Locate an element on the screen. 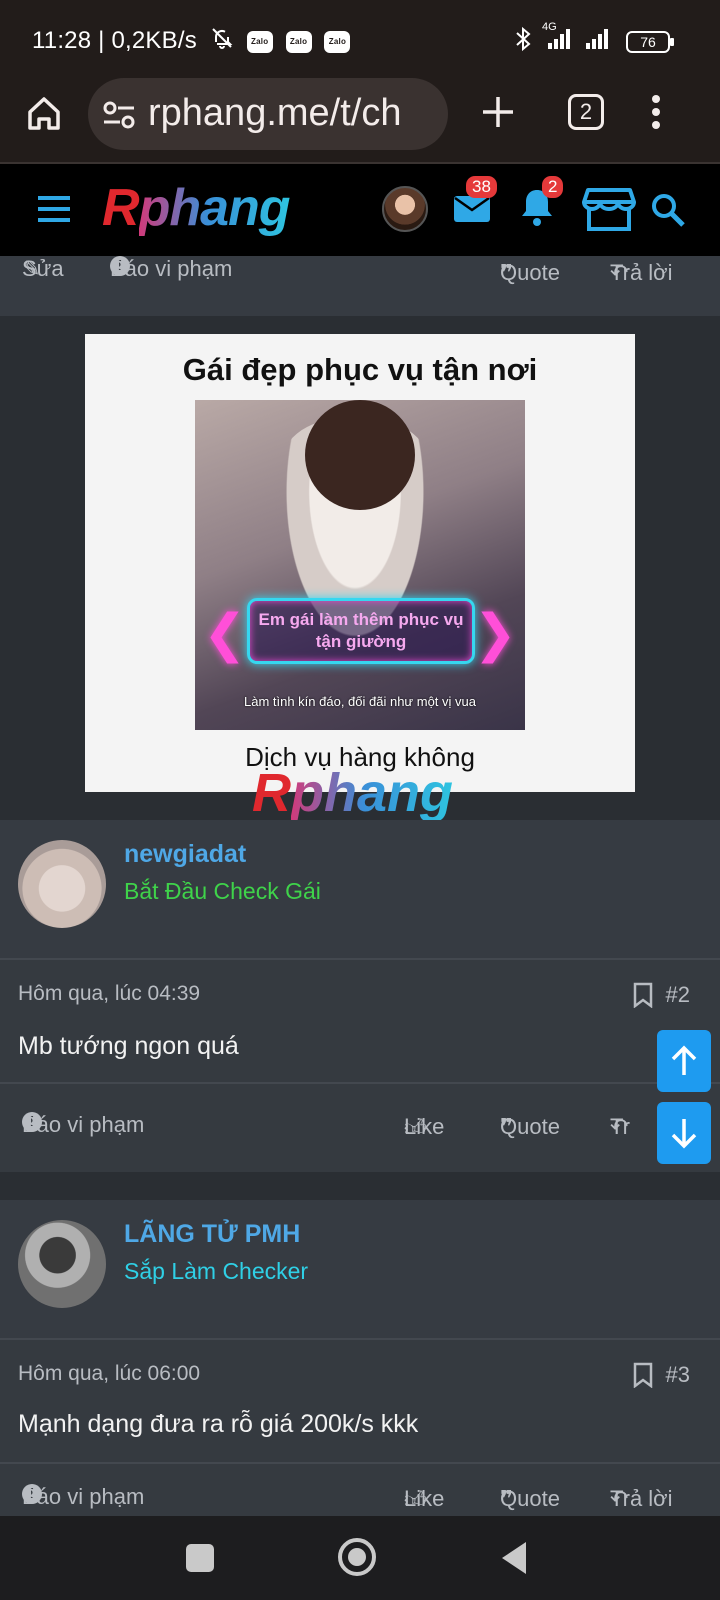 This screenshot has height=1600, width=720. url-text: rphang.me/t/ch is located at coordinates (294, 113).